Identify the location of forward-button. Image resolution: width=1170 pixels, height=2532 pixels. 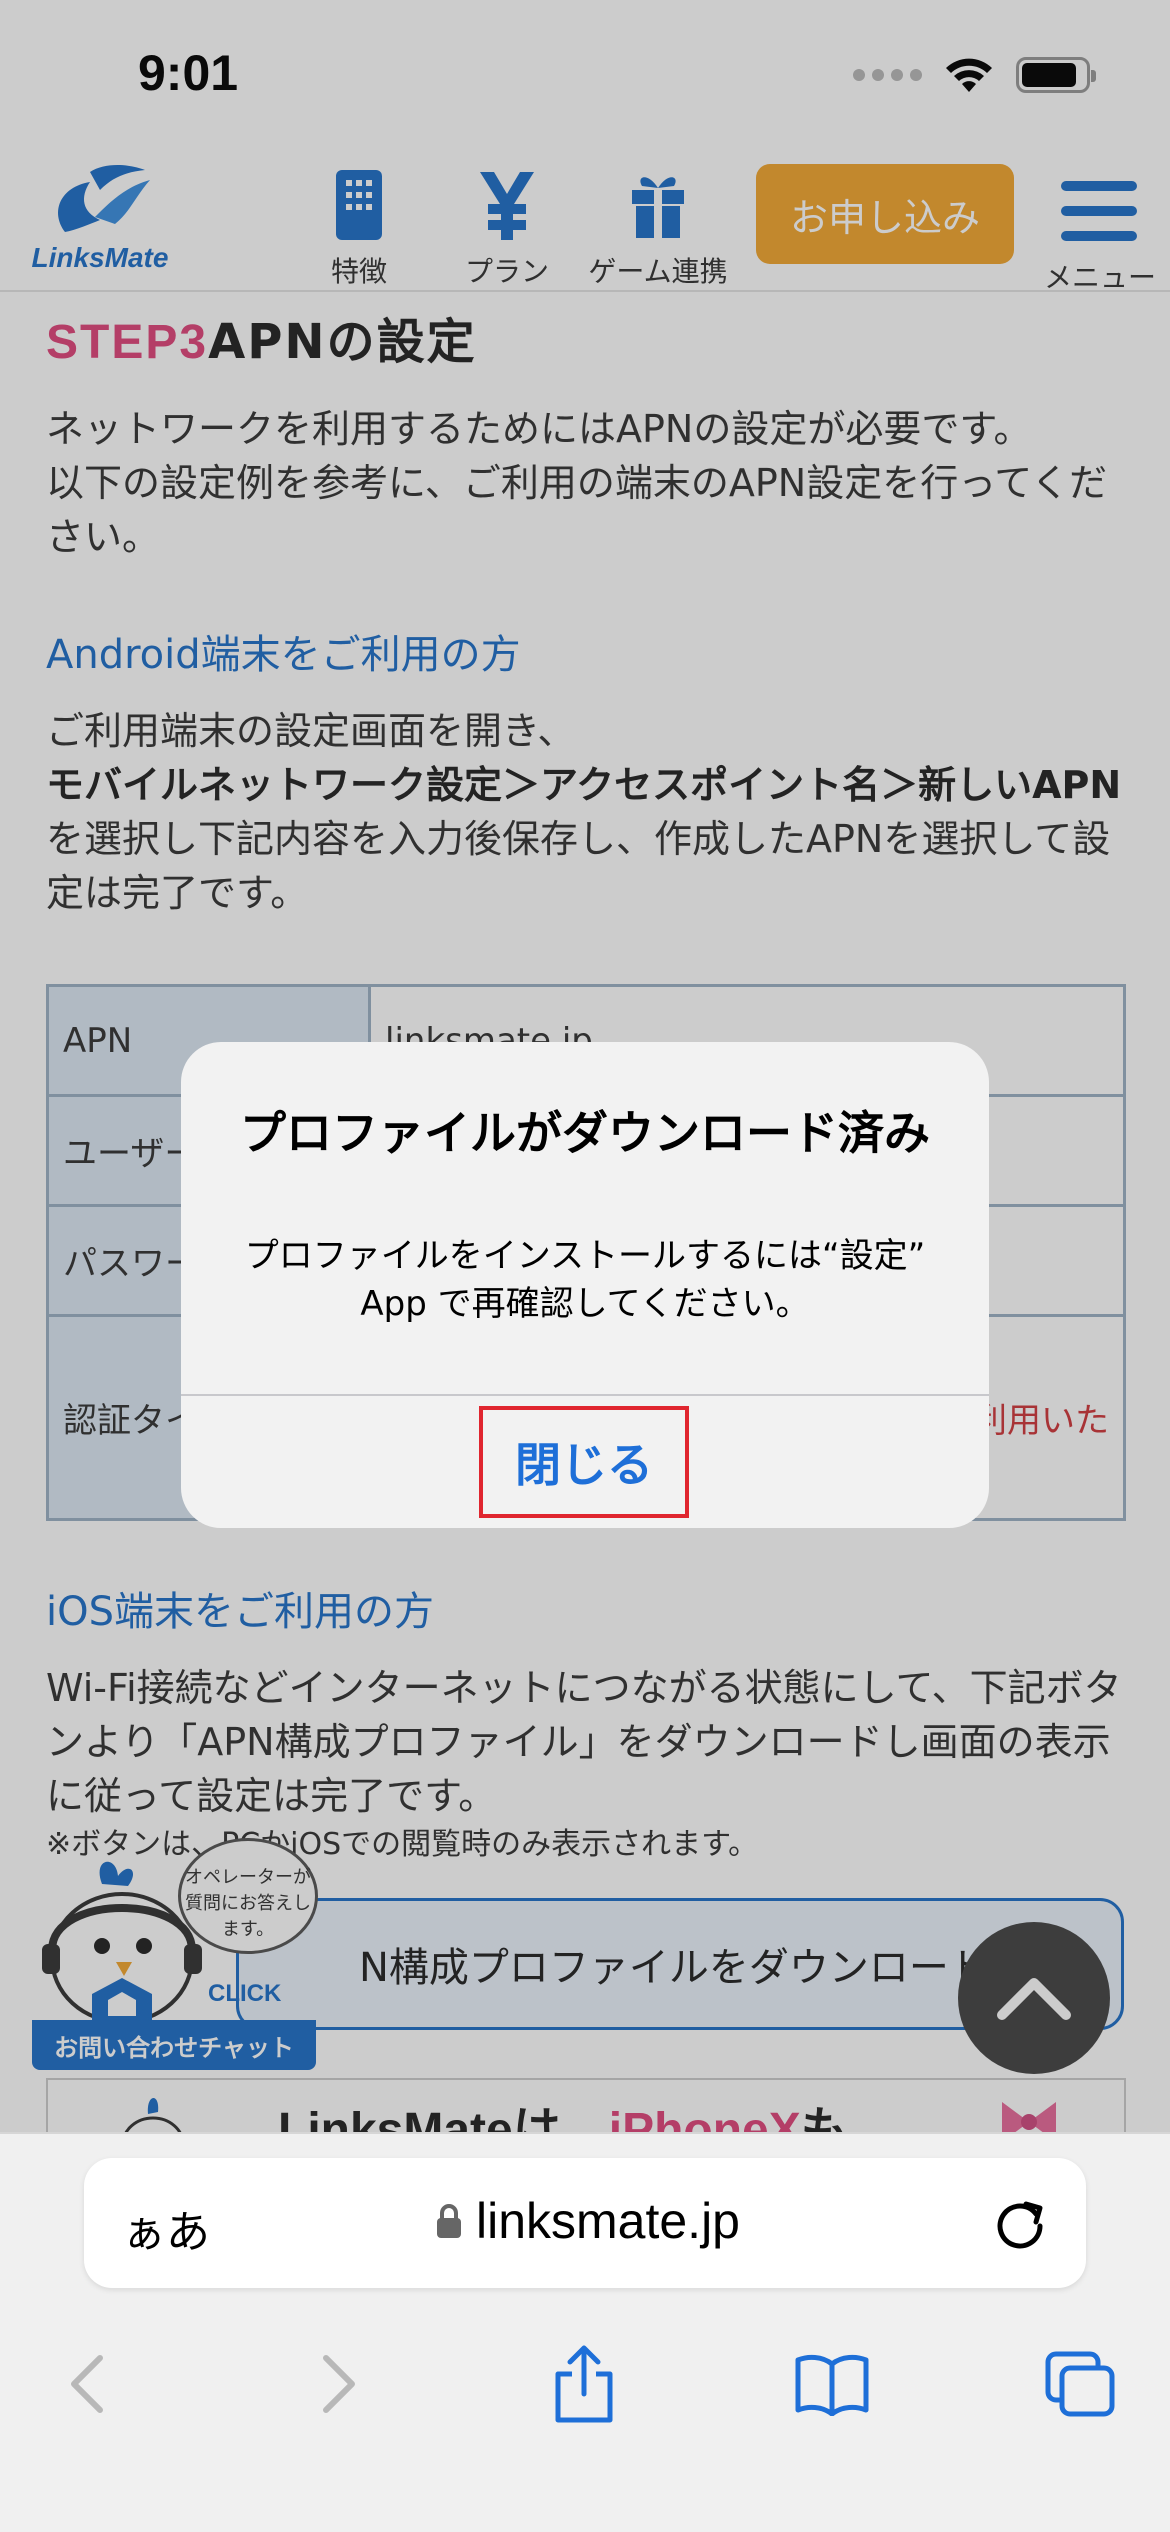
(340, 2384).